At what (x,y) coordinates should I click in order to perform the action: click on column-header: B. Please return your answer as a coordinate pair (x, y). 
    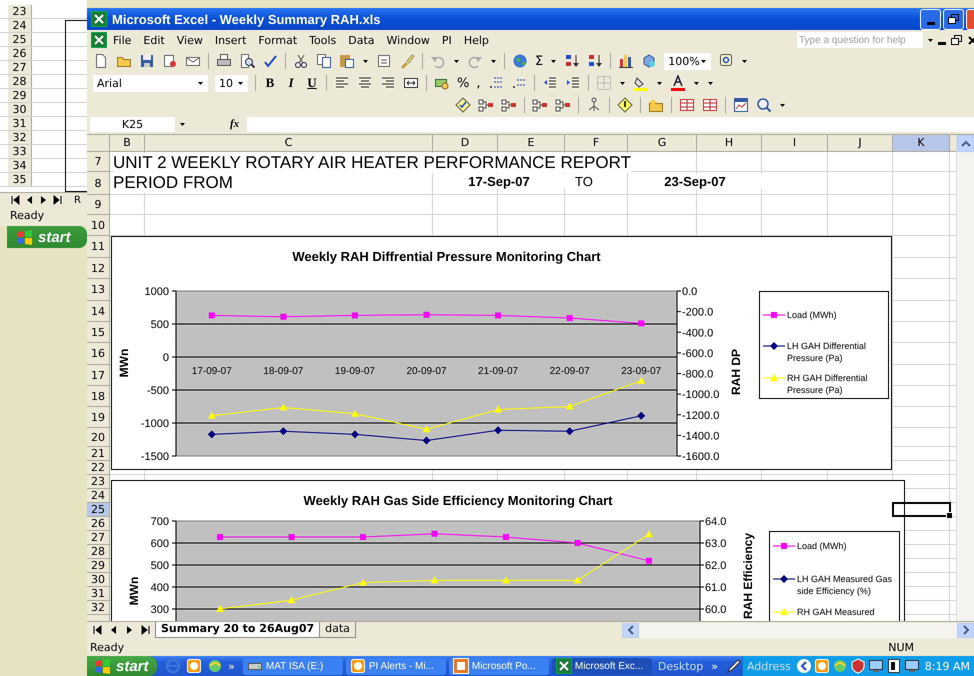
    Looking at the image, I should click on (127, 143).